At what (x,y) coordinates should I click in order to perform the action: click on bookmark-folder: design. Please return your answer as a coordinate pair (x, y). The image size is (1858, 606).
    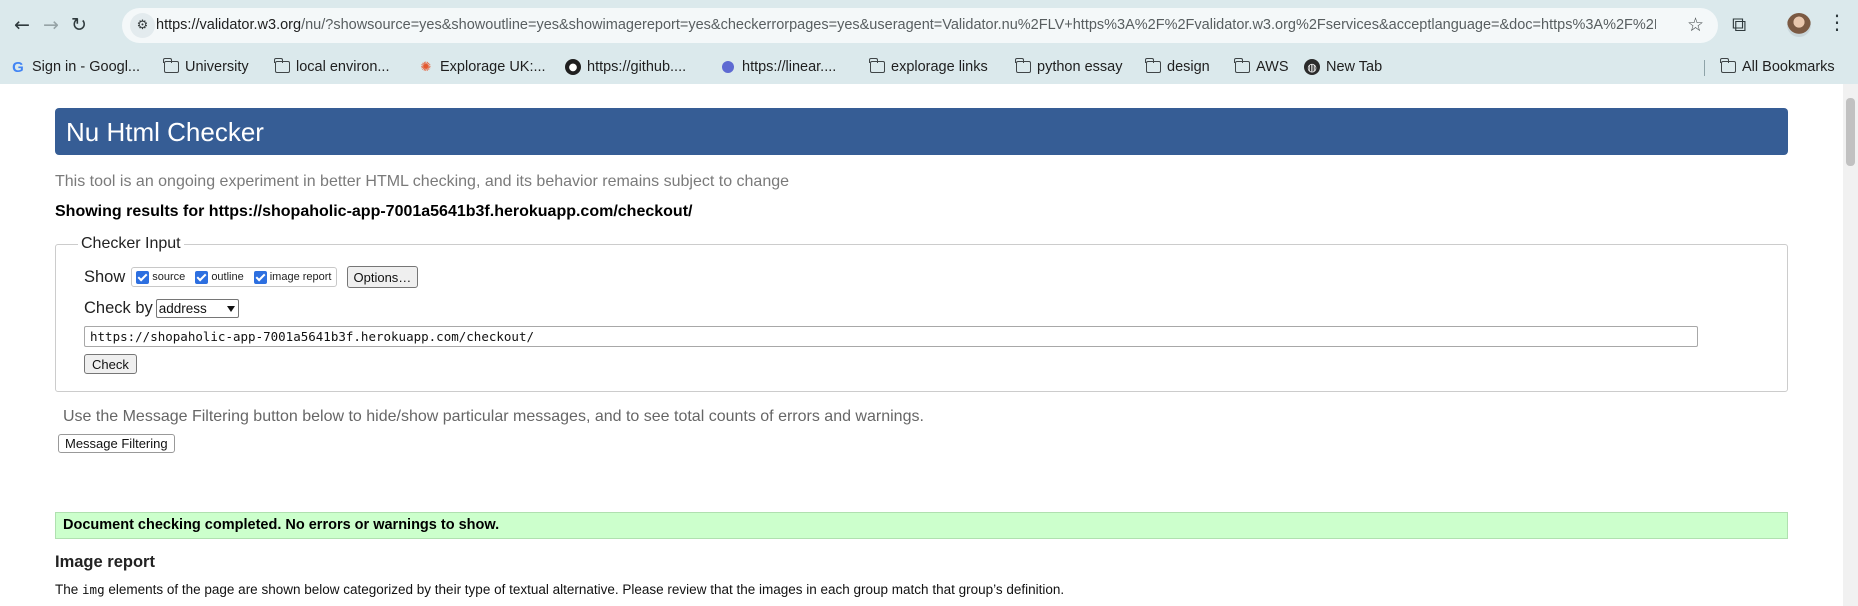
    Looking at the image, I should click on (1177, 67).